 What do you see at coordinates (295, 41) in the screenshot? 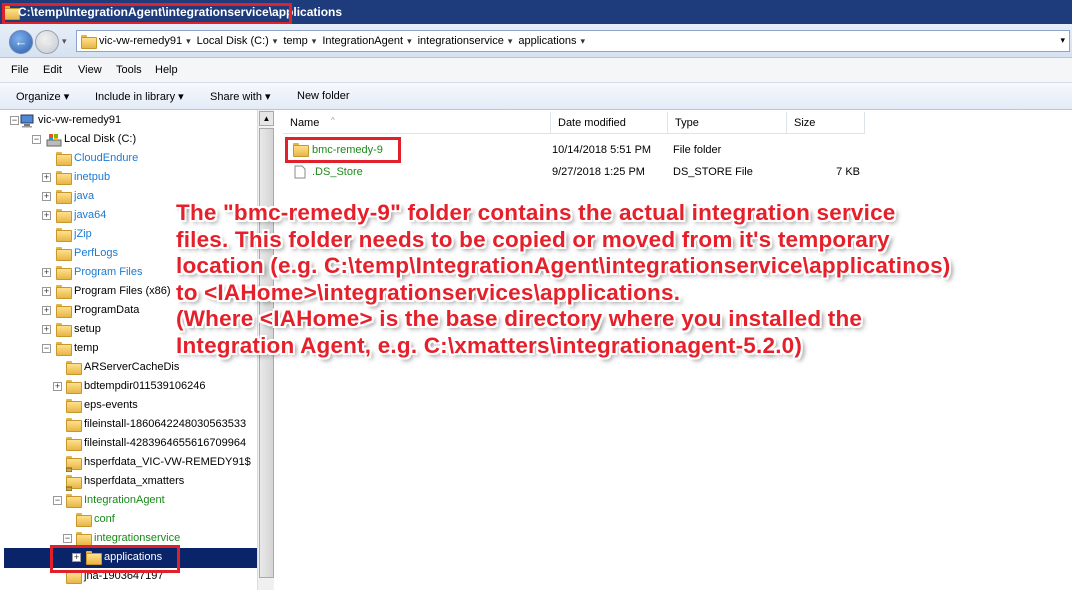
I see `breadcrumb-item: temp` at bounding box center [295, 41].